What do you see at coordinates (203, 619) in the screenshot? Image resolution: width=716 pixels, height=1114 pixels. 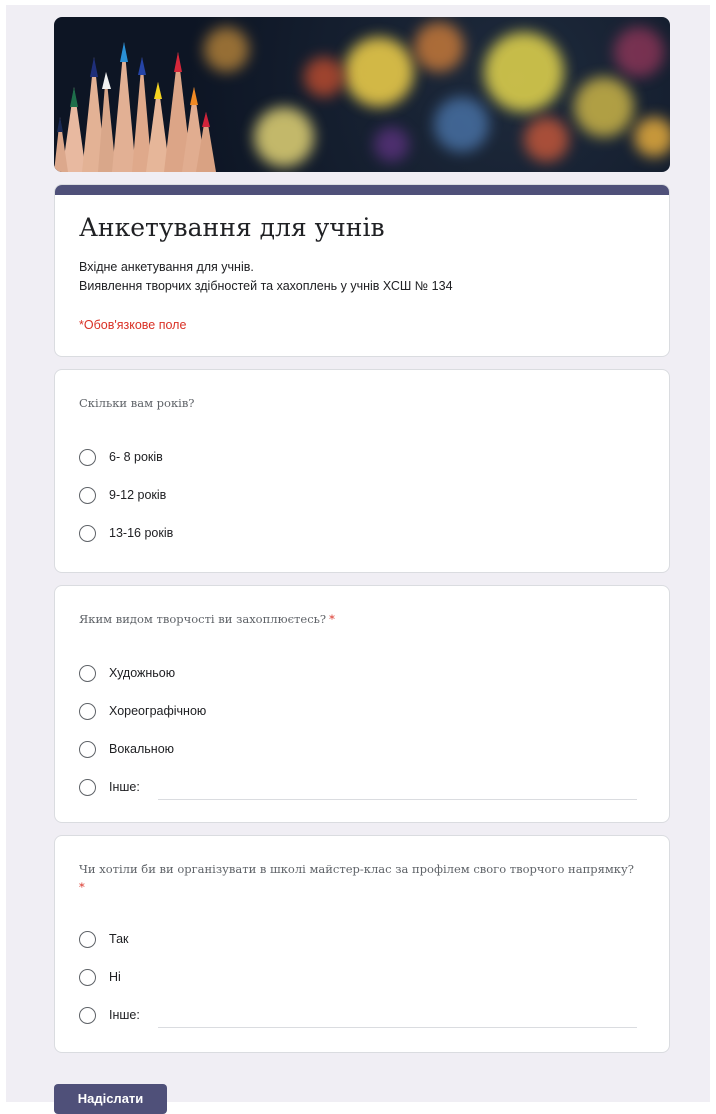 I see `question-title-text: Яким видом творчості ви захоплюєтесь?` at bounding box center [203, 619].